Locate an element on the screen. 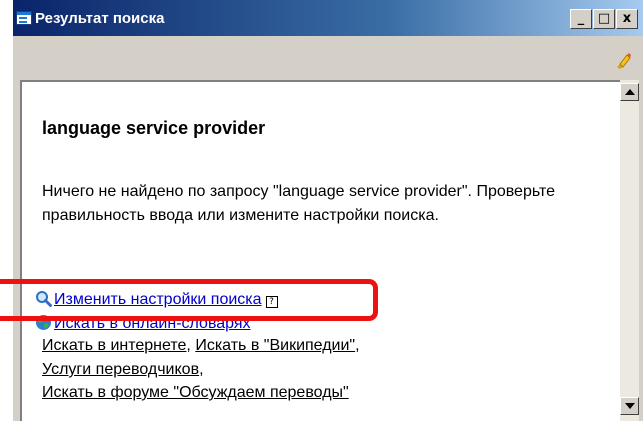  translator-services-link: Услуги переводчиков is located at coordinates (120, 369).